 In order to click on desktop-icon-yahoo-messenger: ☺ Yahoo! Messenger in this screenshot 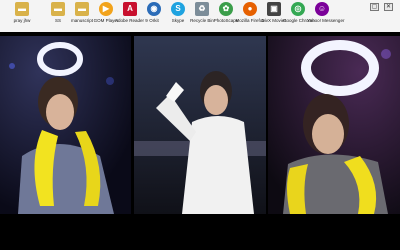, I will do `click(326, 15)`.